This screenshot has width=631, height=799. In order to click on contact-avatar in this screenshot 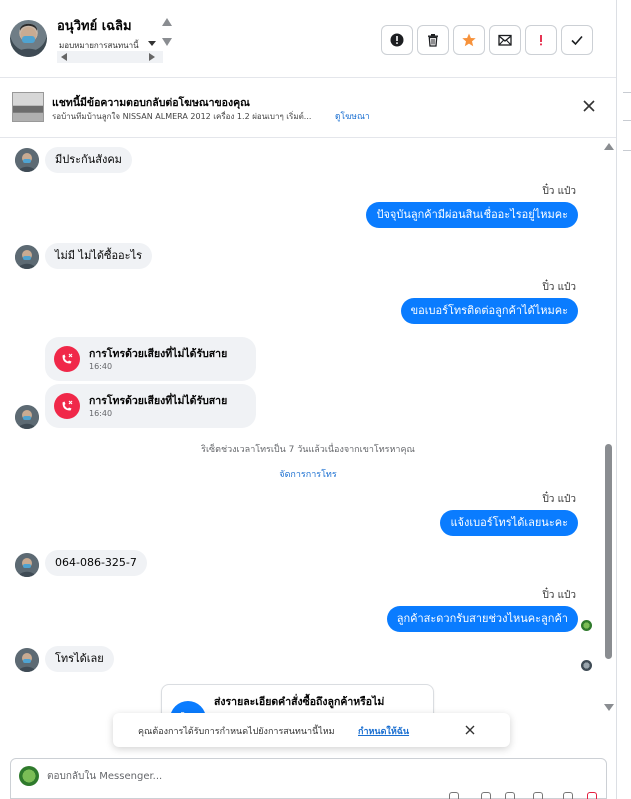, I will do `click(28, 38)`.